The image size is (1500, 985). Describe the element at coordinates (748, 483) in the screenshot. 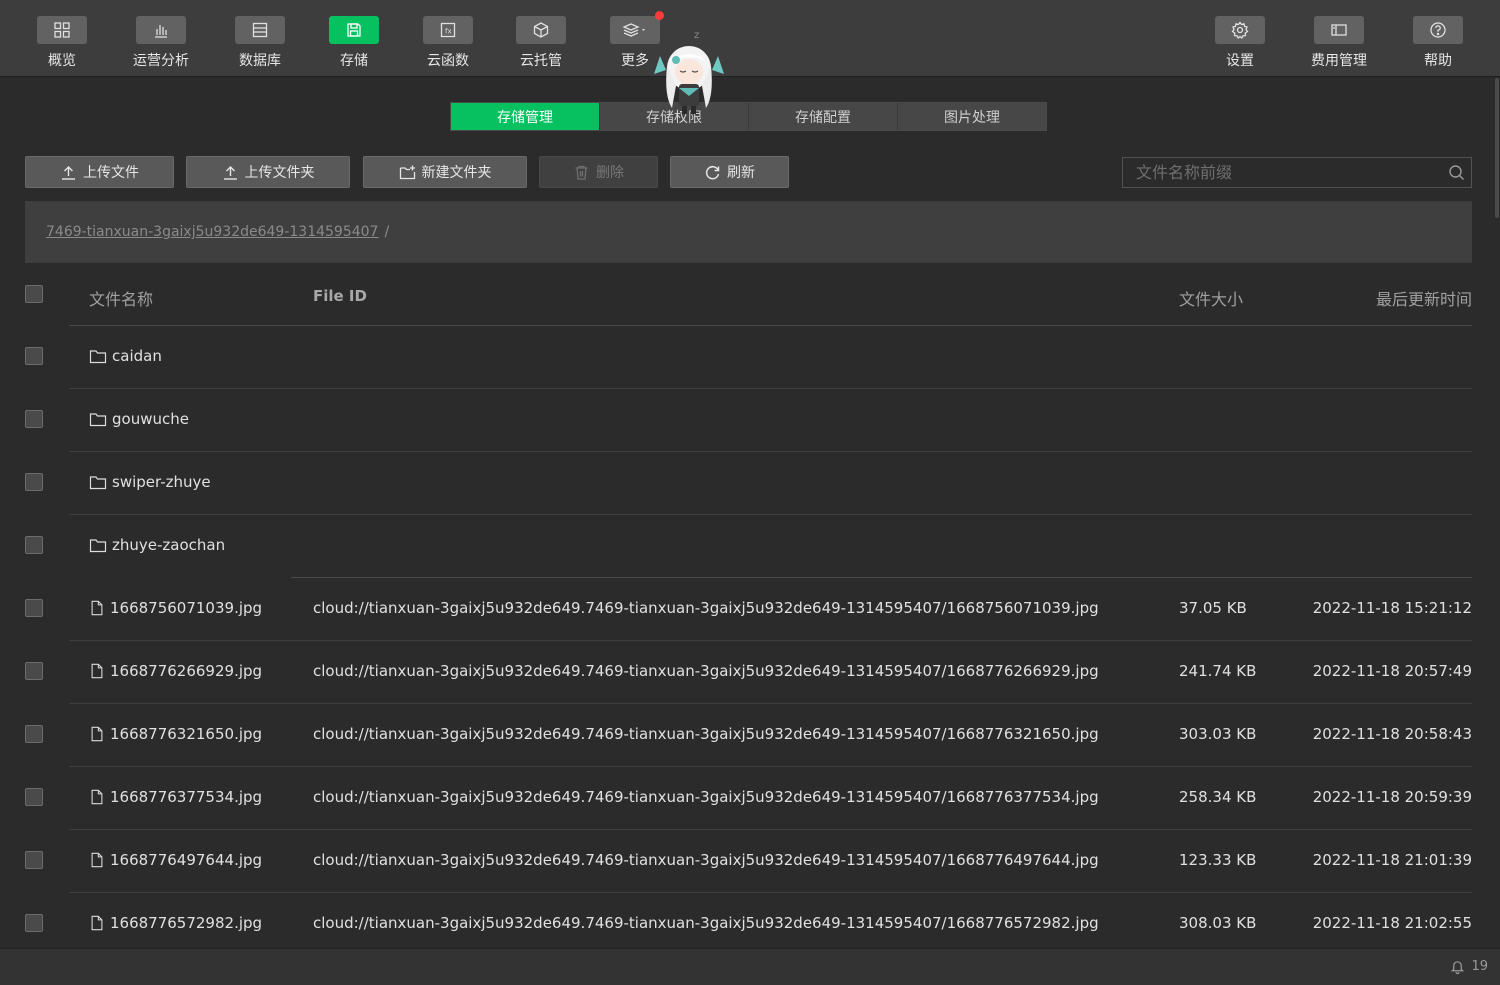

I see `table-row: swiper-zhuye` at that location.